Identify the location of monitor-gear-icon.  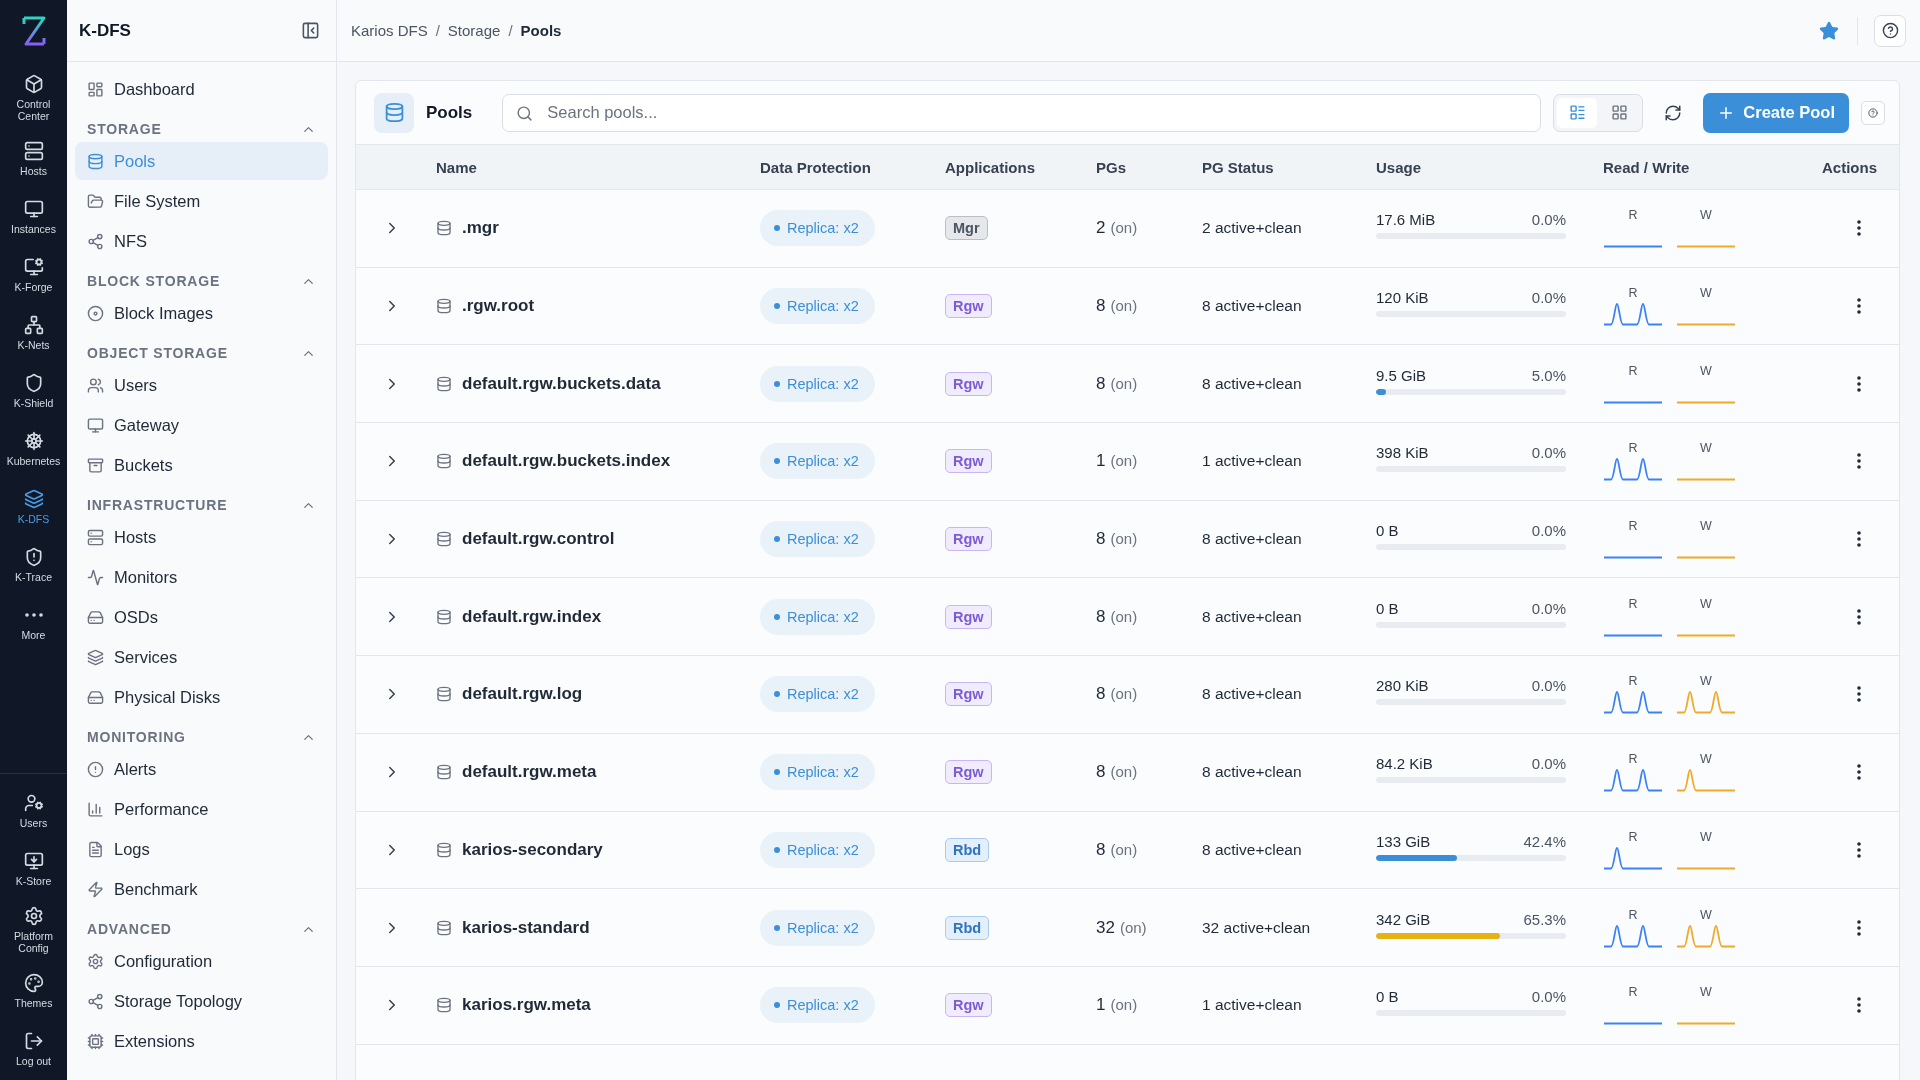
(33, 267).